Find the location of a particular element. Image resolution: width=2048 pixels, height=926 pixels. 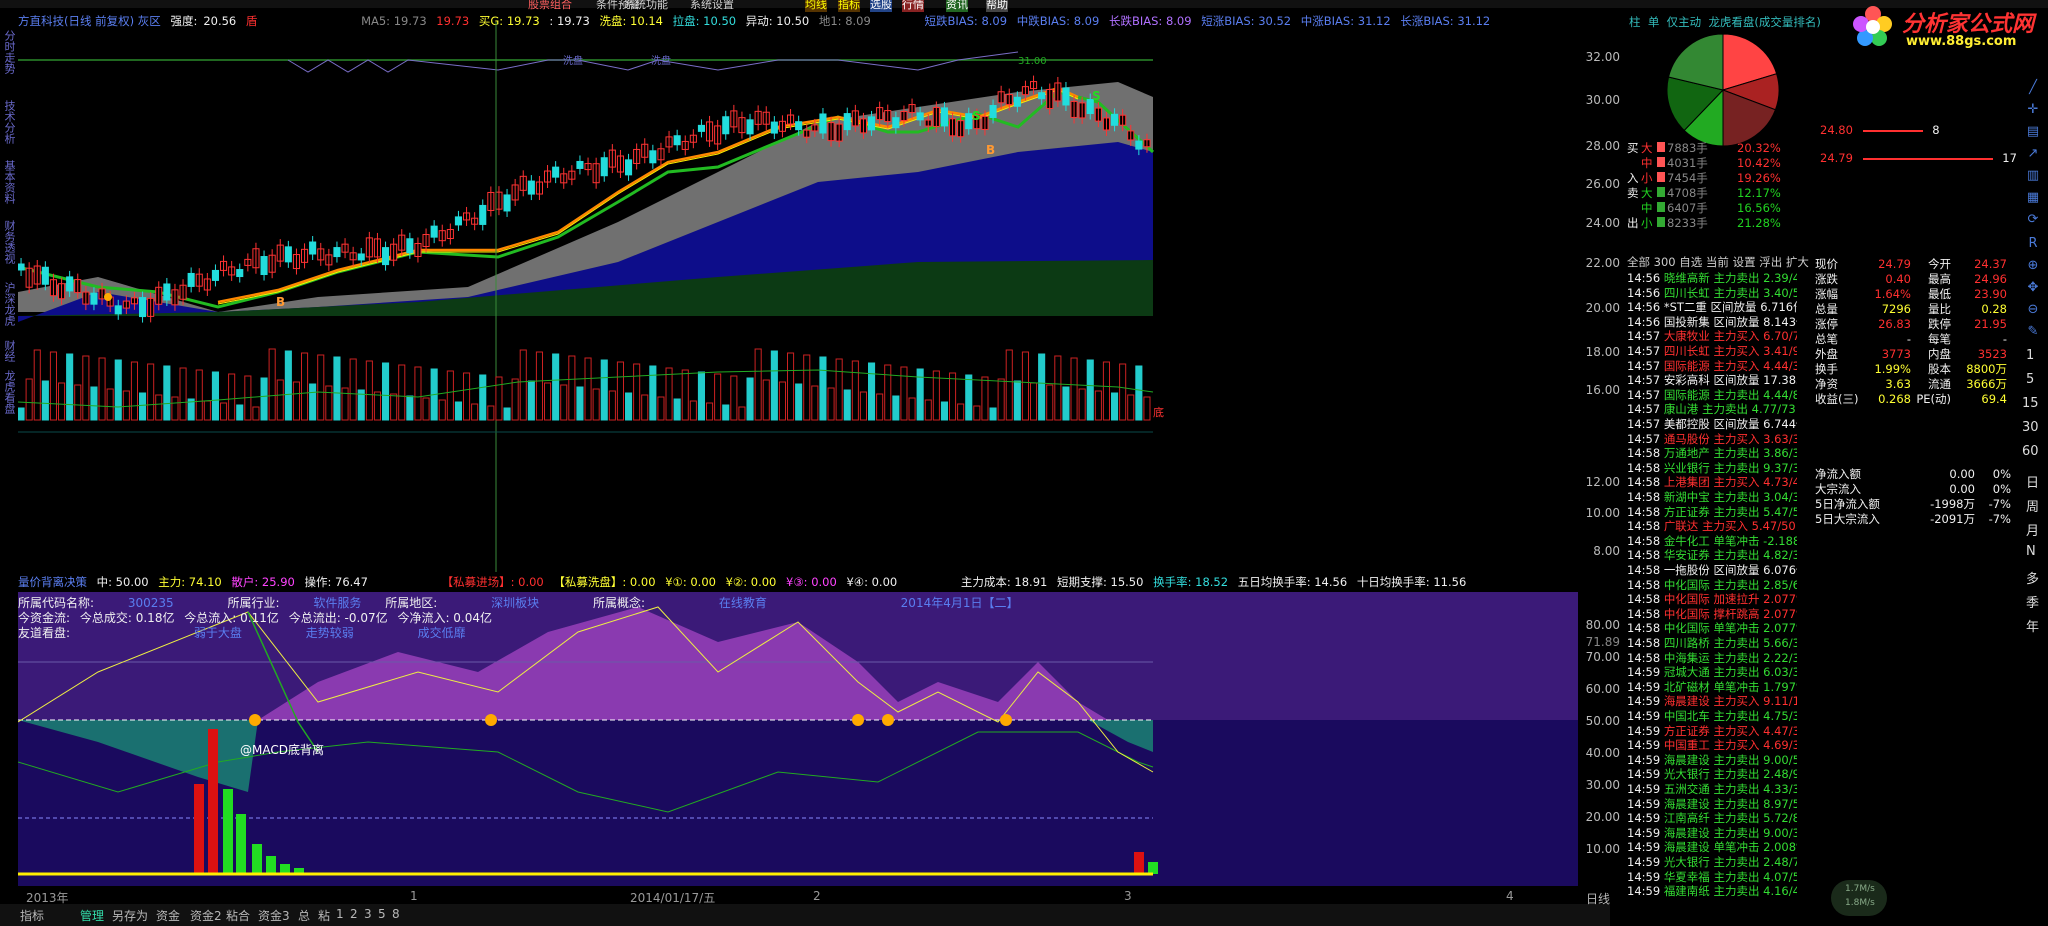

news-item: 14:59 海晨建设 单笔冲击 2.008% is located at coordinates (1712, 847).